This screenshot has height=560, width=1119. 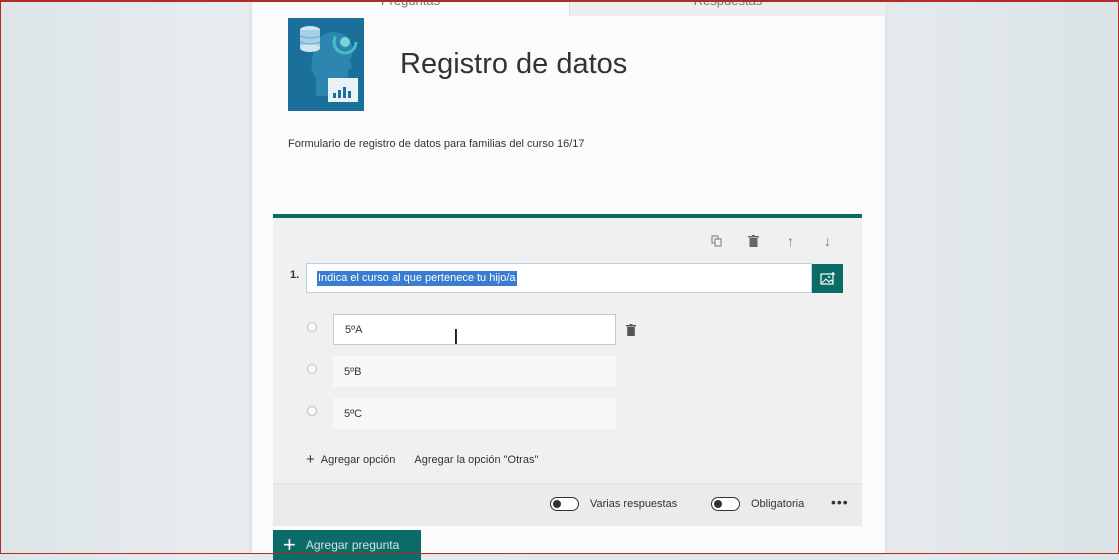 What do you see at coordinates (725, 504) in the screenshot?
I see `required-toggle` at bounding box center [725, 504].